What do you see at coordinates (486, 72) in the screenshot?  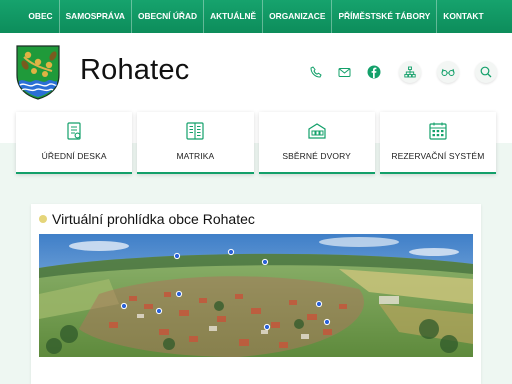 I see `search-icon` at bounding box center [486, 72].